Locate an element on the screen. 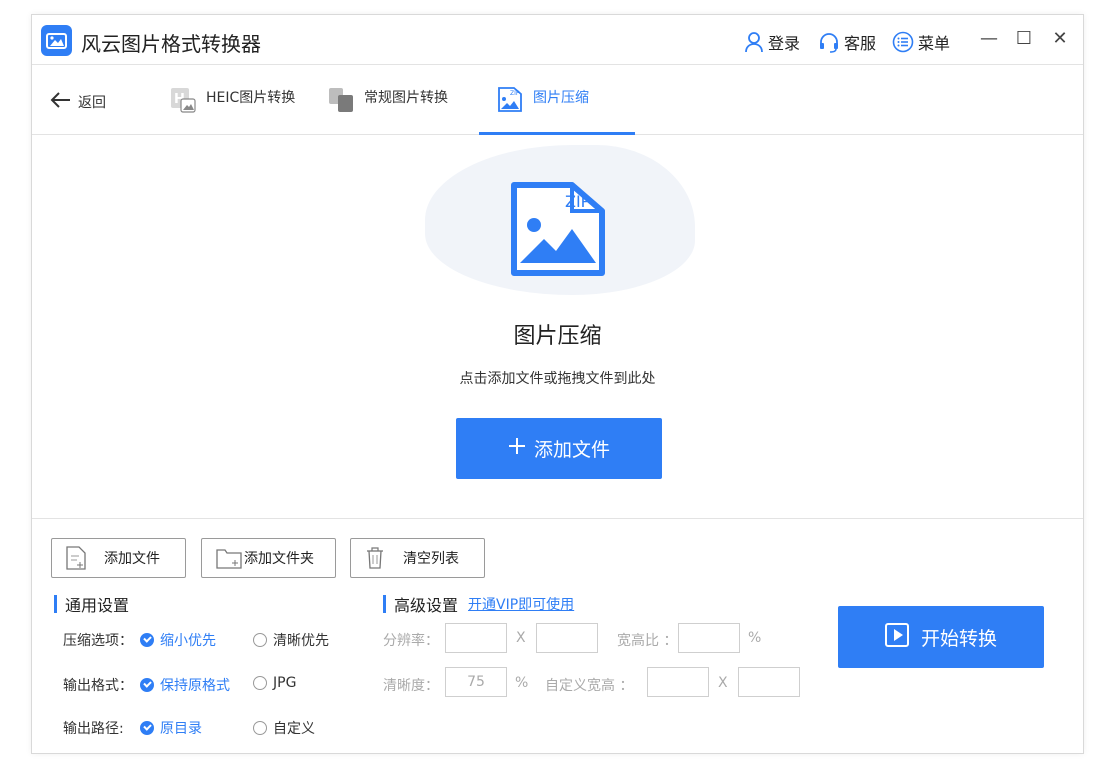 The height and width of the screenshot is (776, 1120). custom-size-label: 自定义宽高 ： is located at coordinates (589, 686).